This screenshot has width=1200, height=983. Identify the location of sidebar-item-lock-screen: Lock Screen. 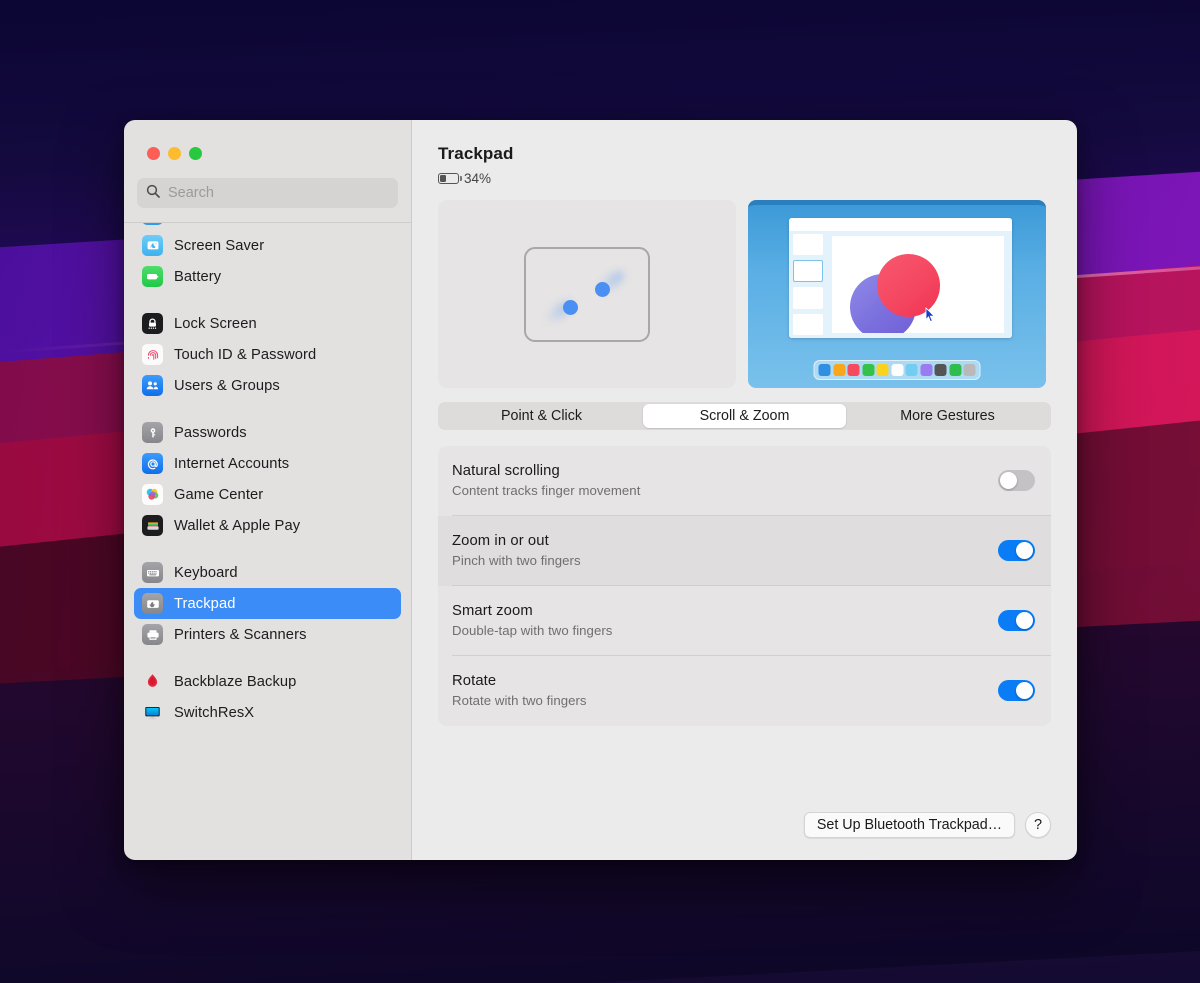
(267, 323).